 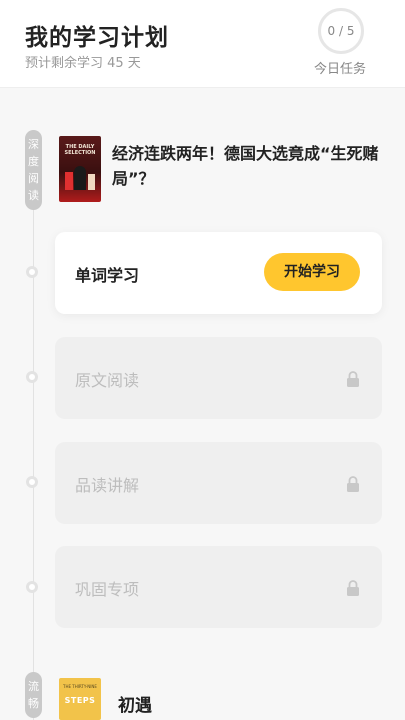 What do you see at coordinates (80, 686) in the screenshot?
I see `cover-text: THE THIRTY-NINE` at bounding box center [80, 686].